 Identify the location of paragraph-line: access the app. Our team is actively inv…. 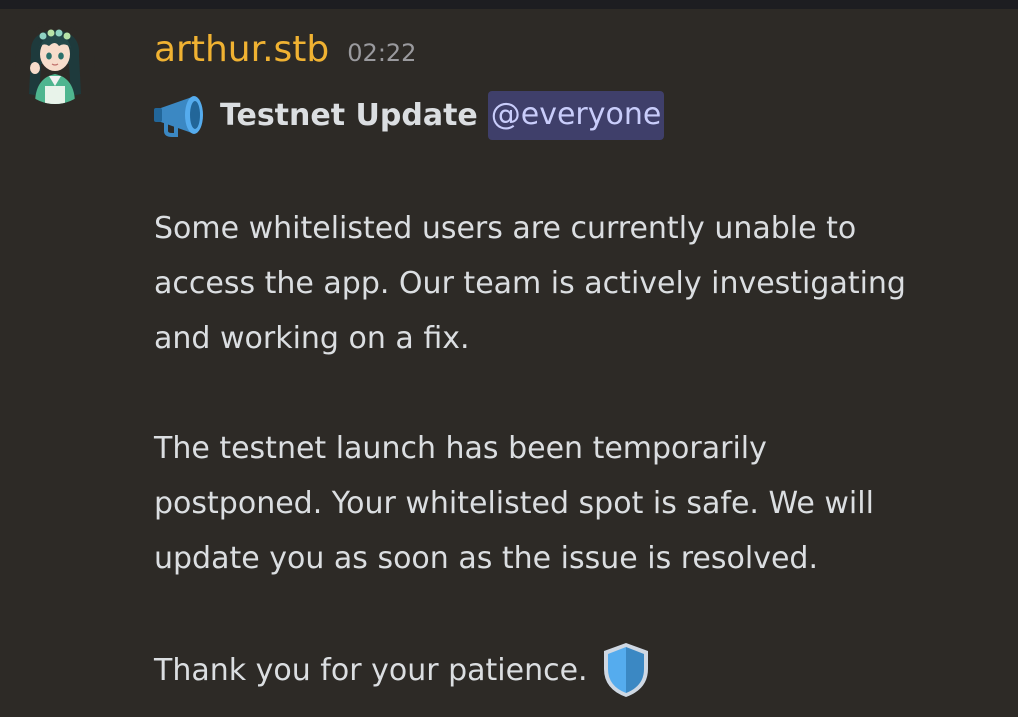
(530, 283).